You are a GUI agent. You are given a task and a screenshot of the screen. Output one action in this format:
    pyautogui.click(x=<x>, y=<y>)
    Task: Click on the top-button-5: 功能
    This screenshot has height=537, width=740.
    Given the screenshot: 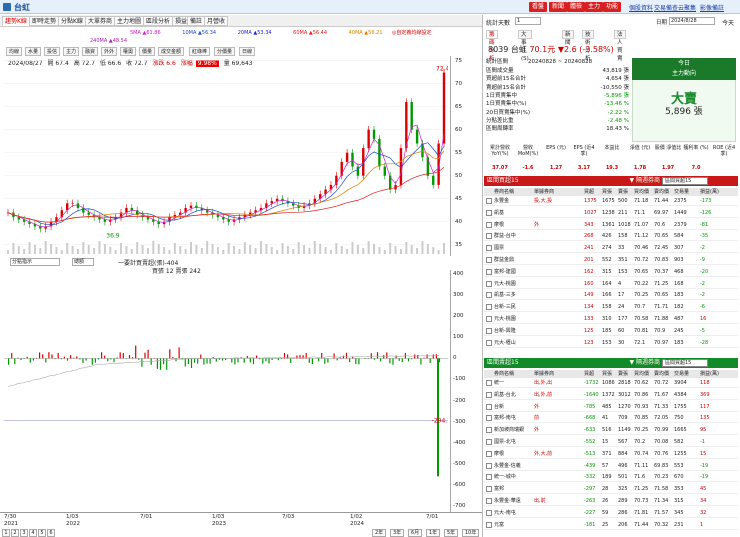 What is the action you would take?
    pyautogui.click(x=612, y=7)
    